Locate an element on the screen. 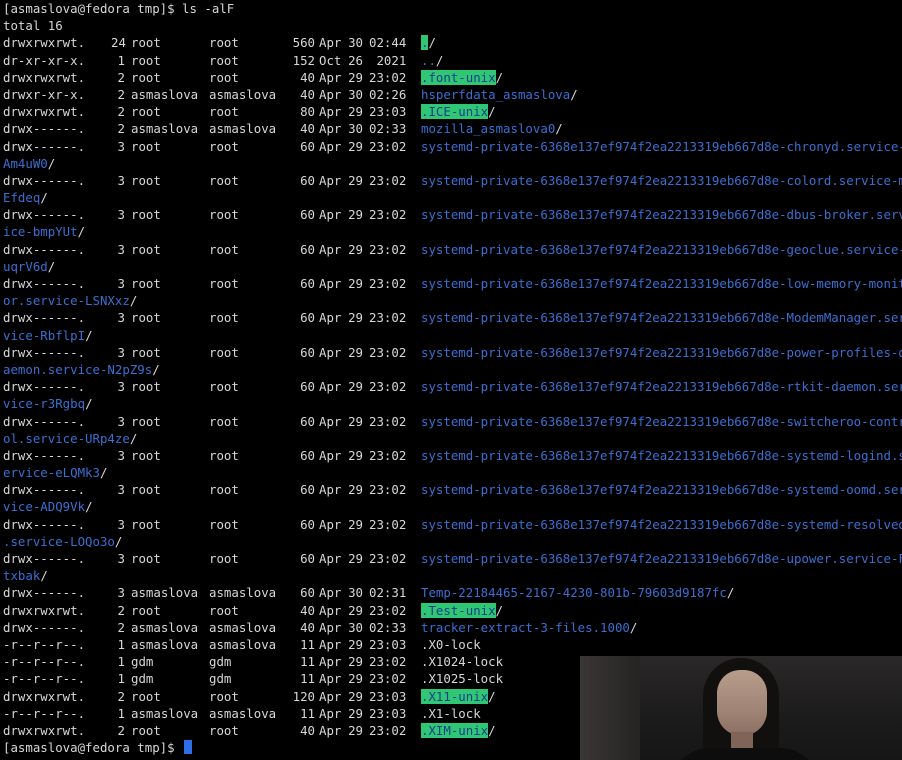  file-name: .font-unix is located at coordinates (458, 77).